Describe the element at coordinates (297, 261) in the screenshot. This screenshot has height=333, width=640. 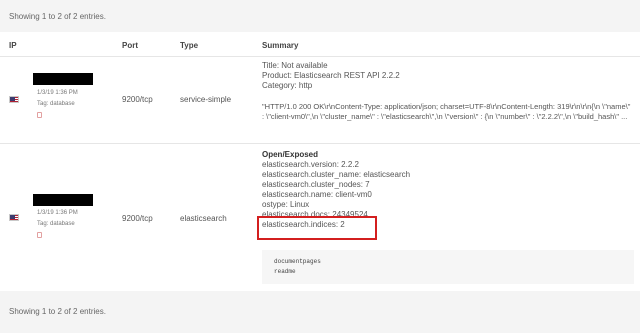
I see `index-item: documentpages` at that location.